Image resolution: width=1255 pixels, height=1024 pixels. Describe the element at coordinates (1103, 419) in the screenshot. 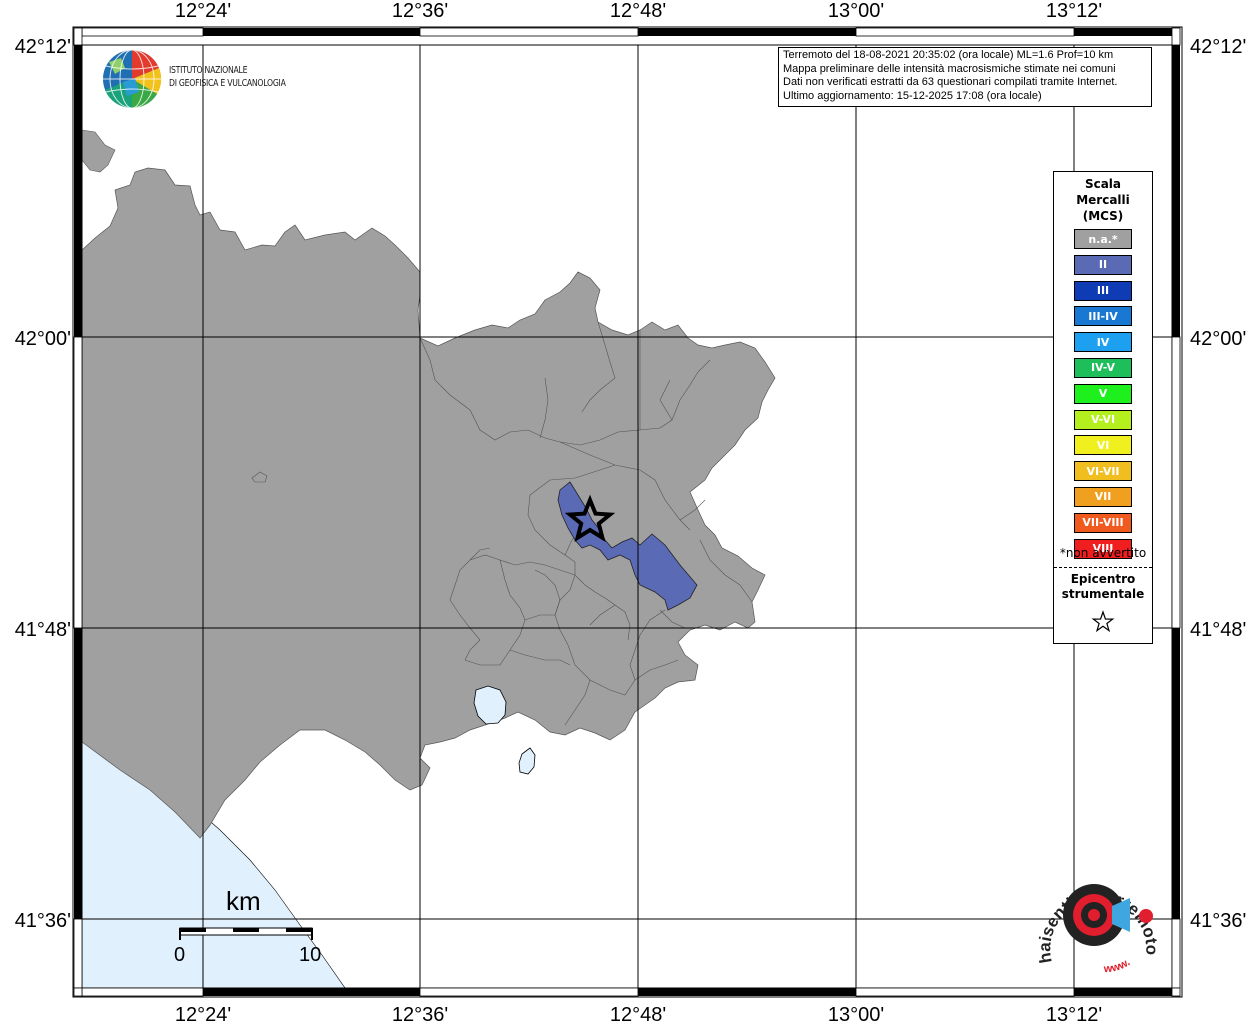

I see `legend-item: V-VI` at that location.